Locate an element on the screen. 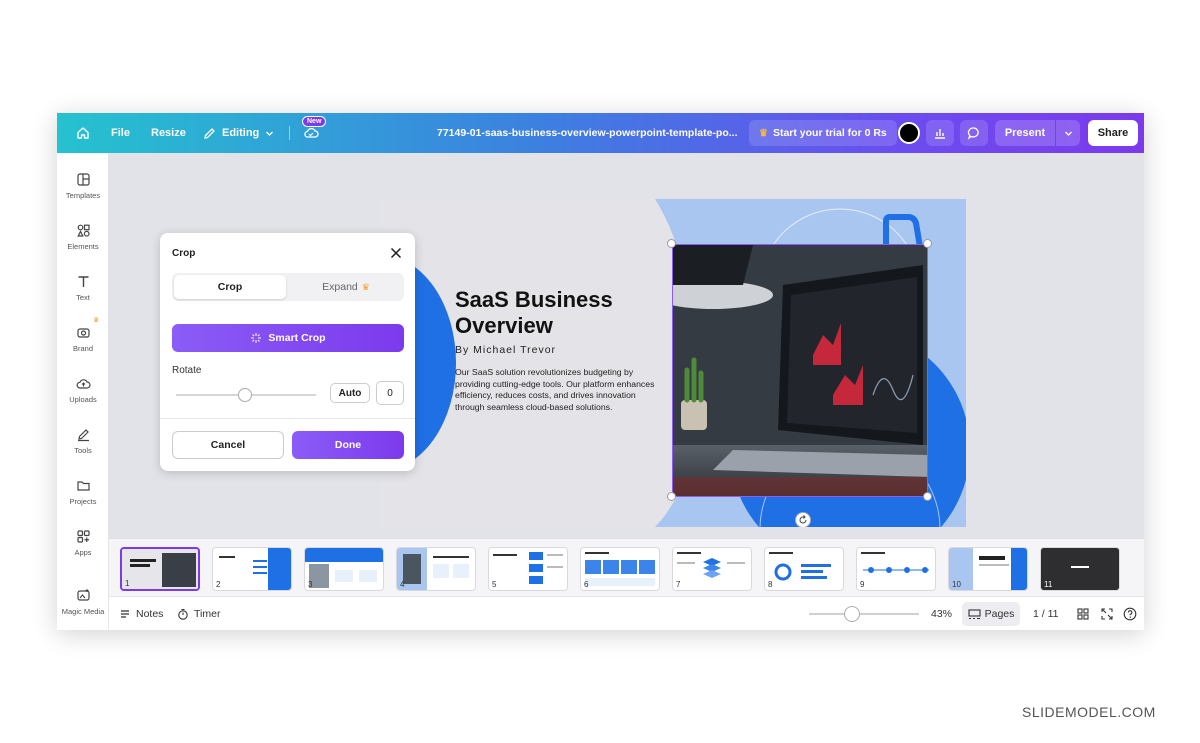  bottom-bar: Notes Timer 43% Pages 1 / 11 is located at coordinates (626, 613).